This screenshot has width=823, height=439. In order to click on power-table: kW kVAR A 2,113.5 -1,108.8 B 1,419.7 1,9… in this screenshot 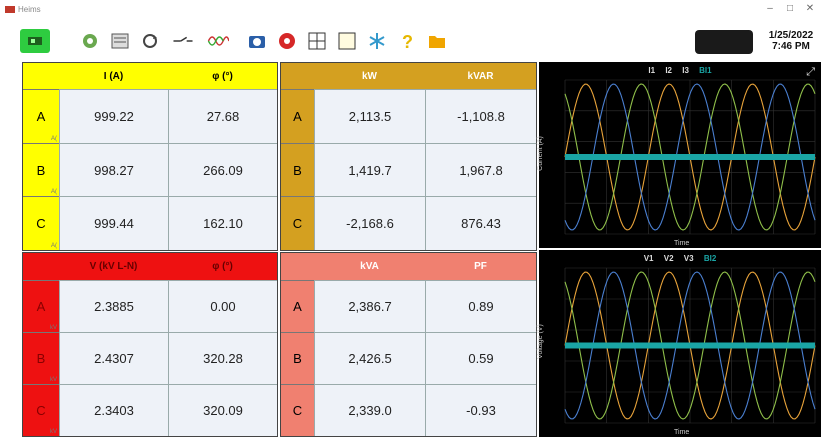, I will do `click(408, 156)`.